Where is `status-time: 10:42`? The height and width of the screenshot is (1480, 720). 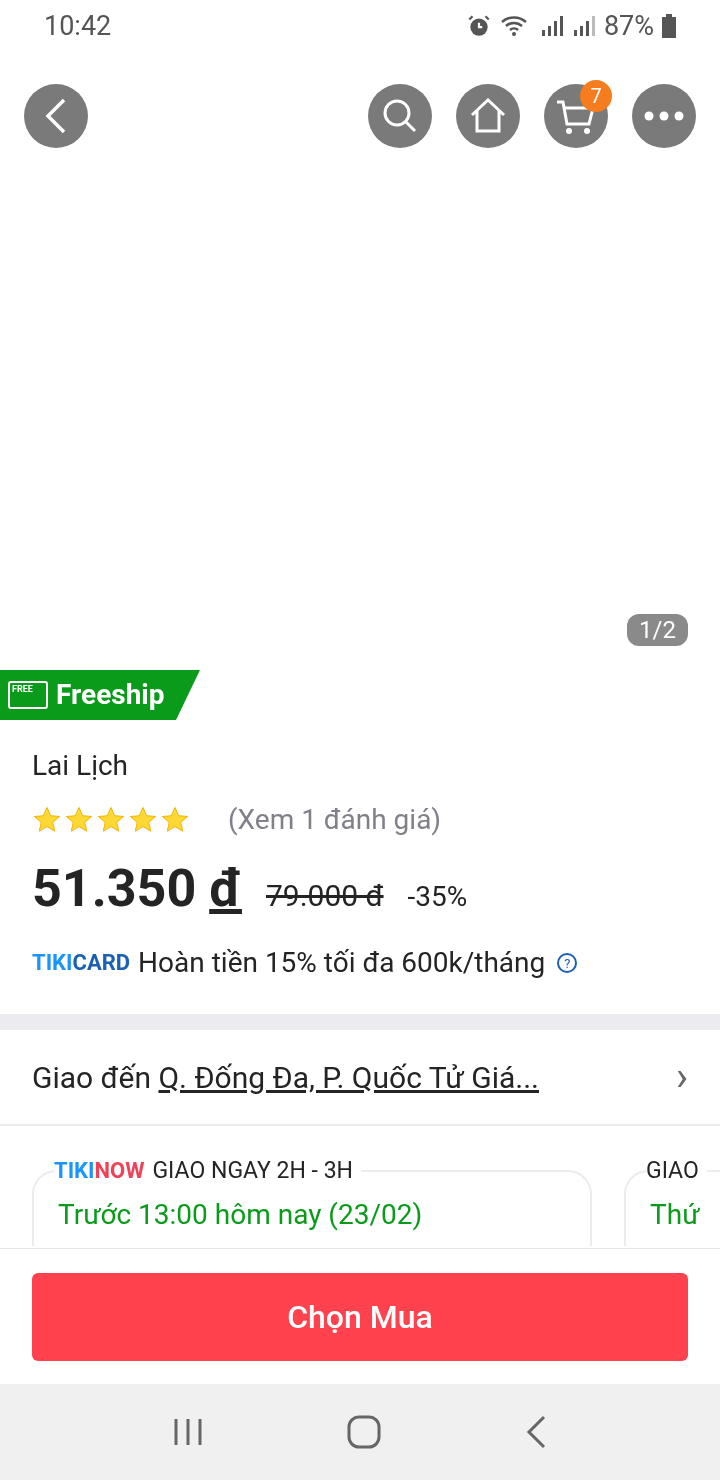
status-time: 10:42 is located at coordinates (78, 26).